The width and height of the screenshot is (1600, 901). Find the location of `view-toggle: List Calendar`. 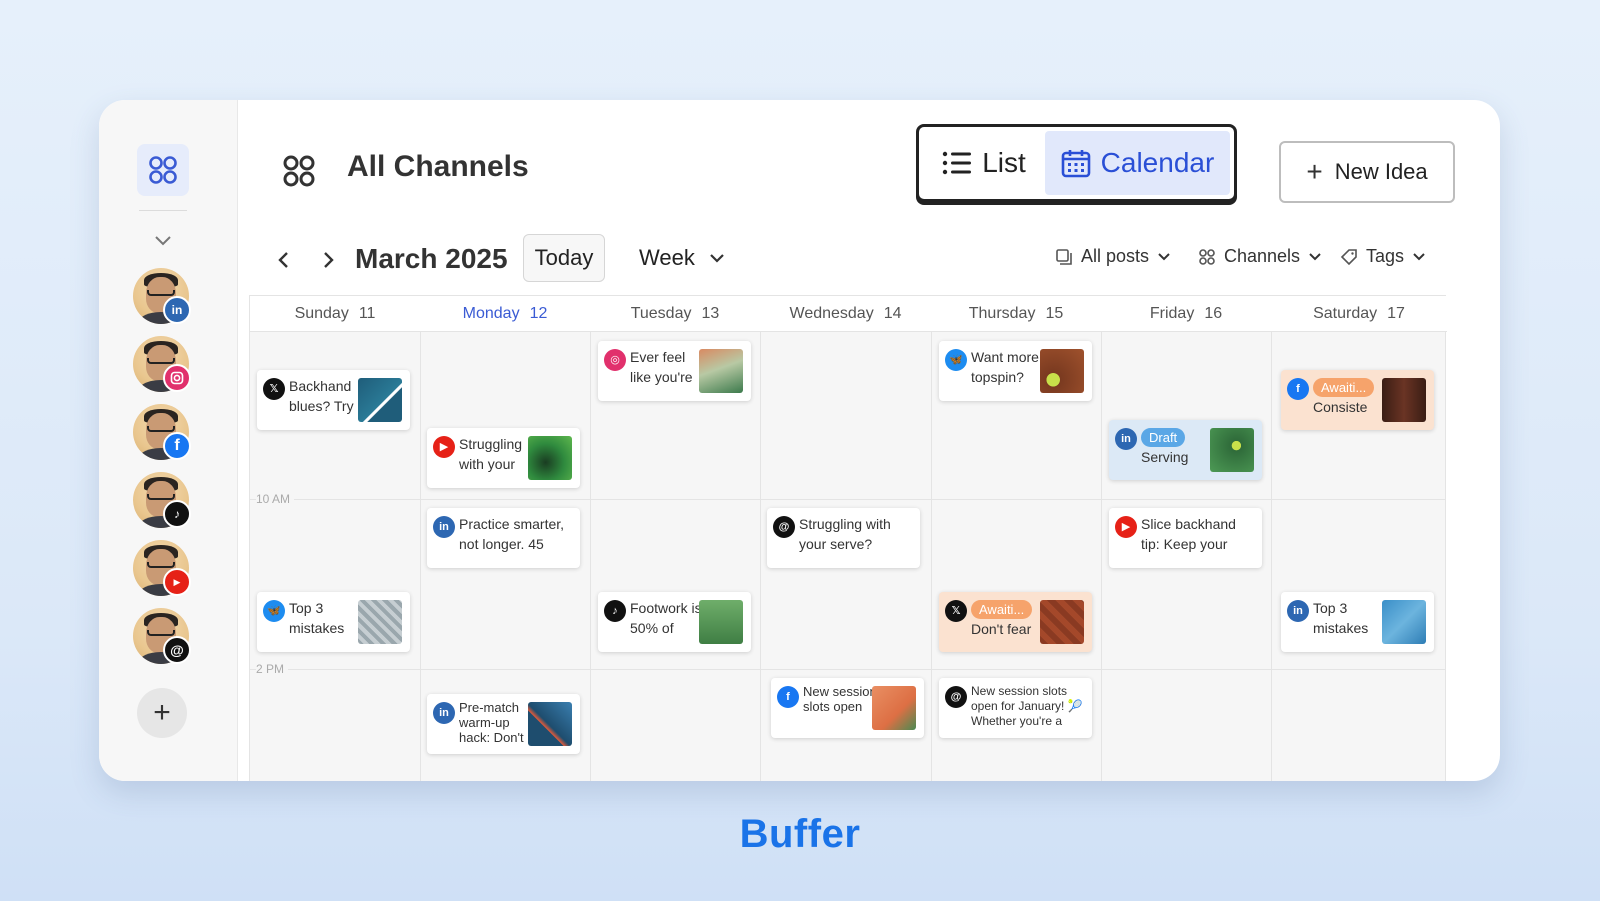

view-toggle: List Calendar is located at coordinates (1076, 163).